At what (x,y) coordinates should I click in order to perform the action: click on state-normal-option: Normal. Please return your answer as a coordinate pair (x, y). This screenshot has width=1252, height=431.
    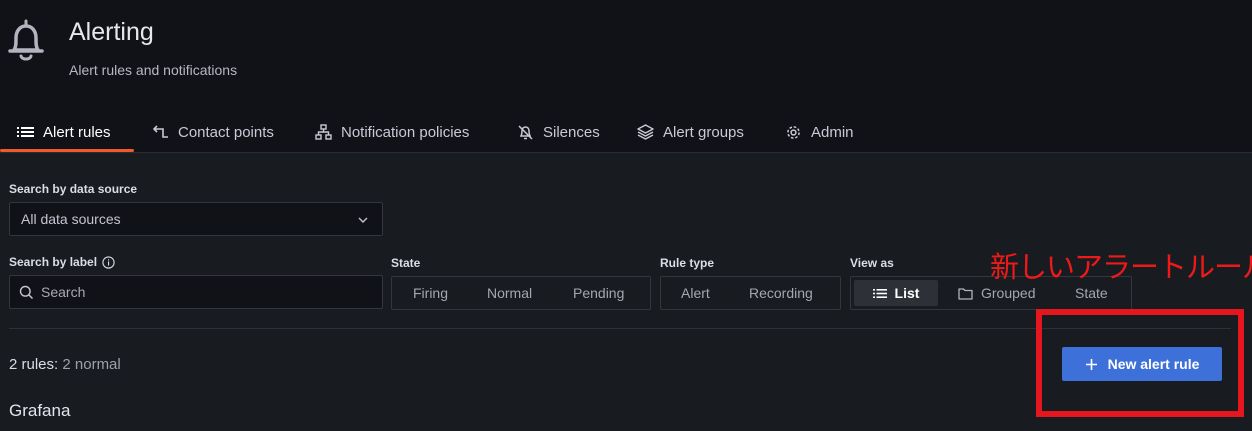
    Looking at the image, I should click on (509, 293).